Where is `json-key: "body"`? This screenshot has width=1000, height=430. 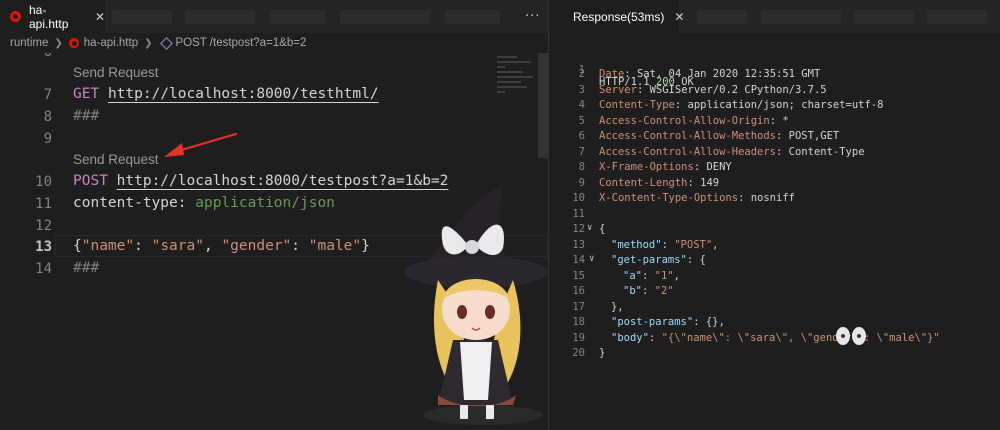 json-key: "body" is located at coordinates (630, 337).